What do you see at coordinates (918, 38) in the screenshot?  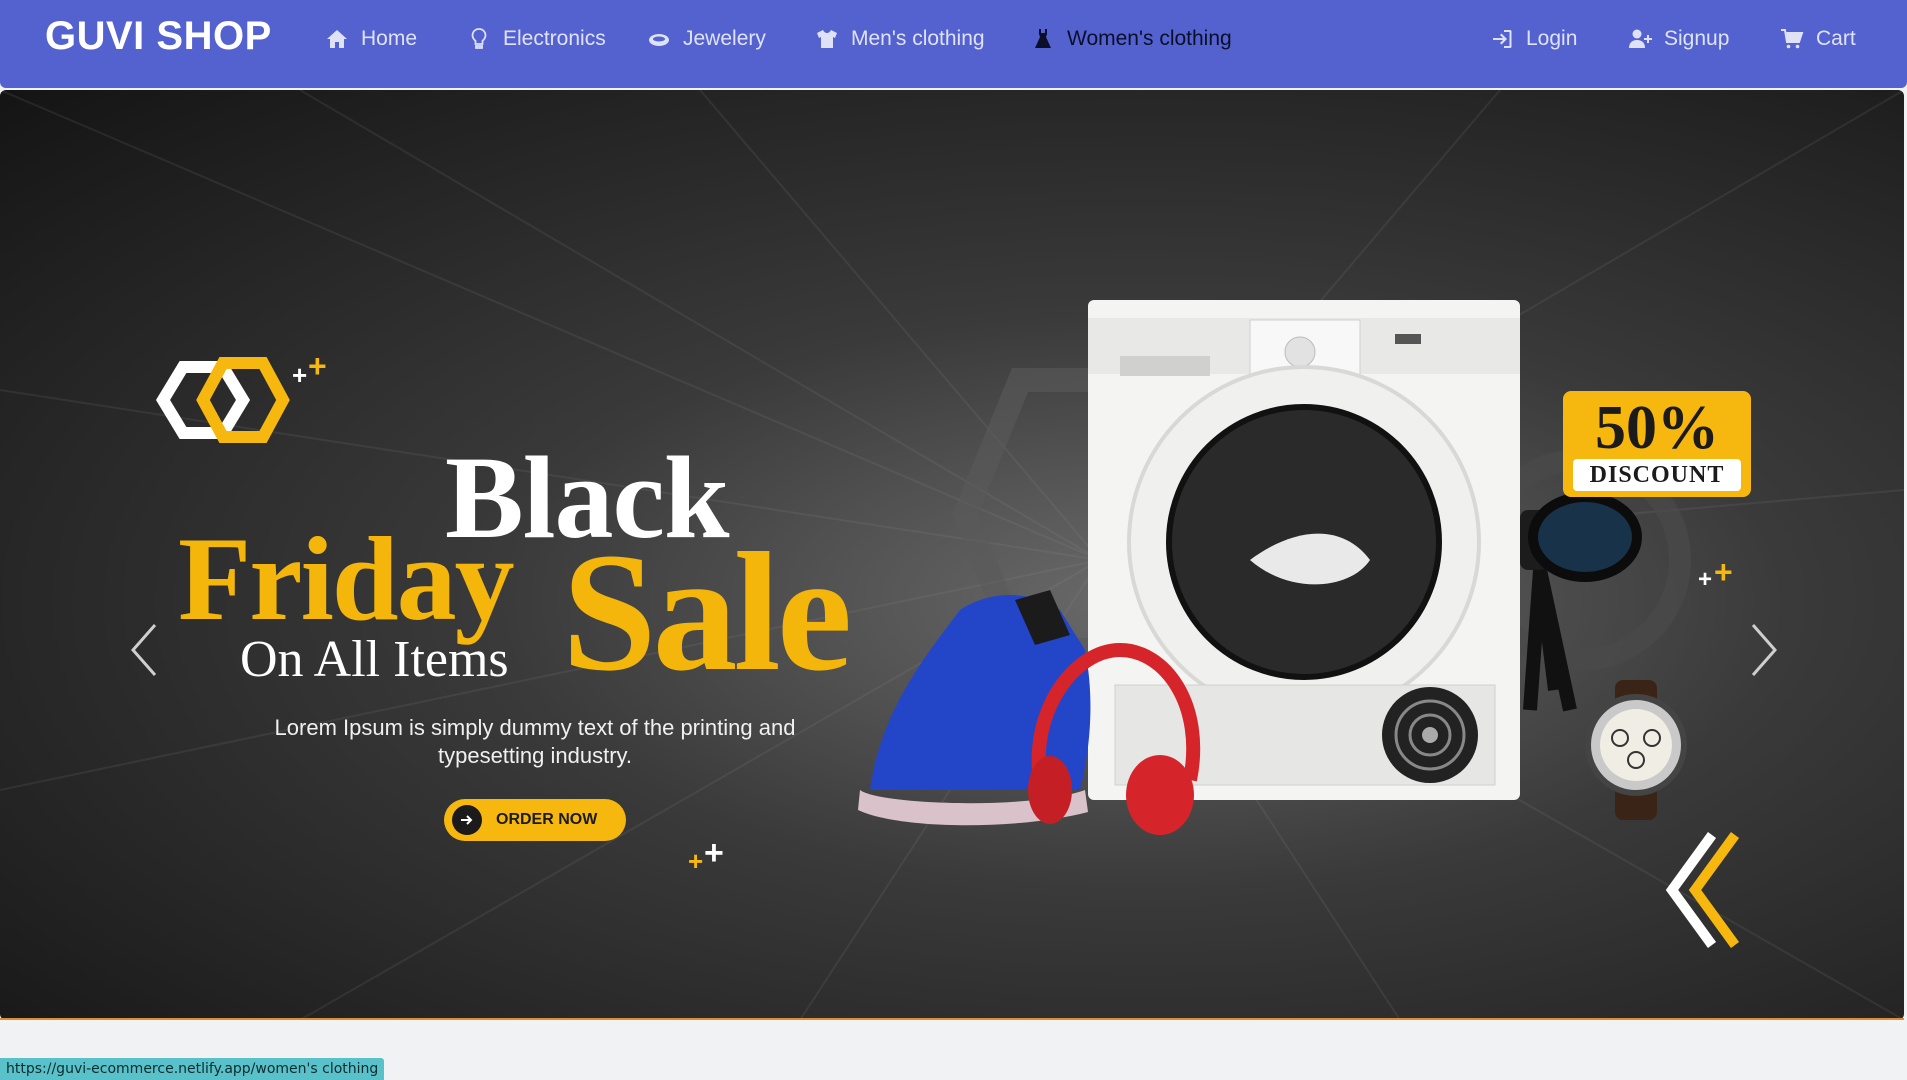 I see `nav-mens-clothing-label: Men's clothing` at bounding box center [918, 38].